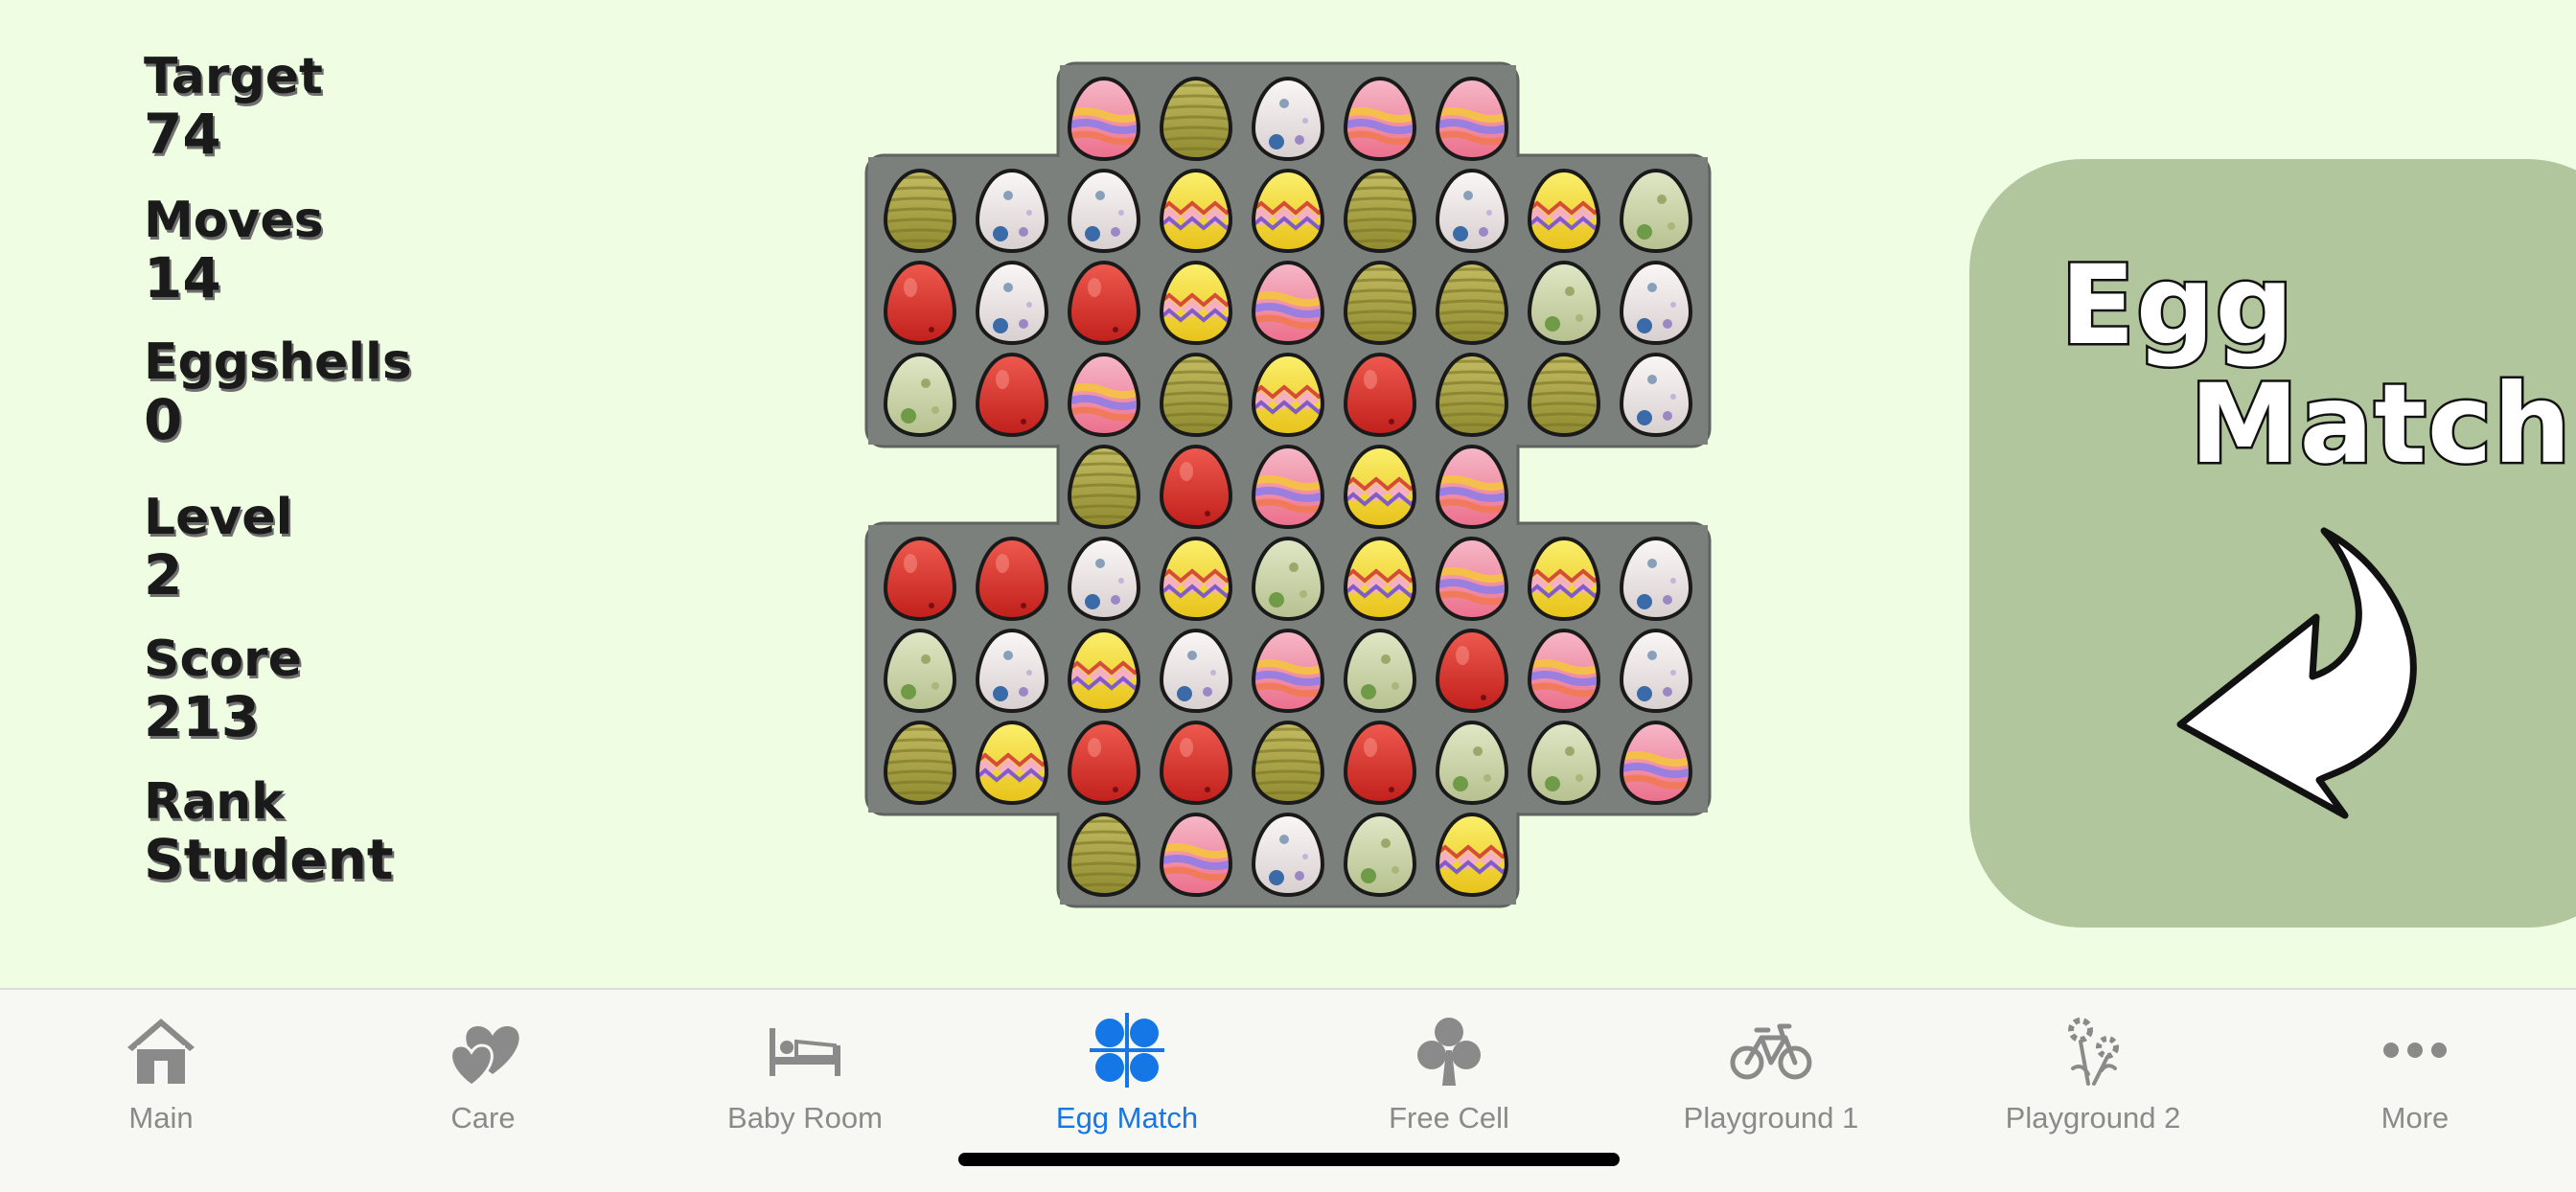  I want to click on tab-label: Main, so click(161, 1118).